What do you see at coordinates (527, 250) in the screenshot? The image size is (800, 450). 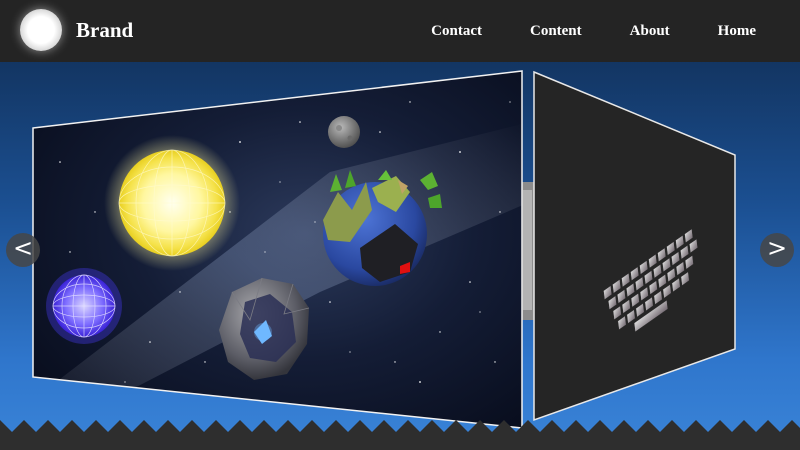 I see `back-slide-strip-highlight` at bounding box center [527, 250].